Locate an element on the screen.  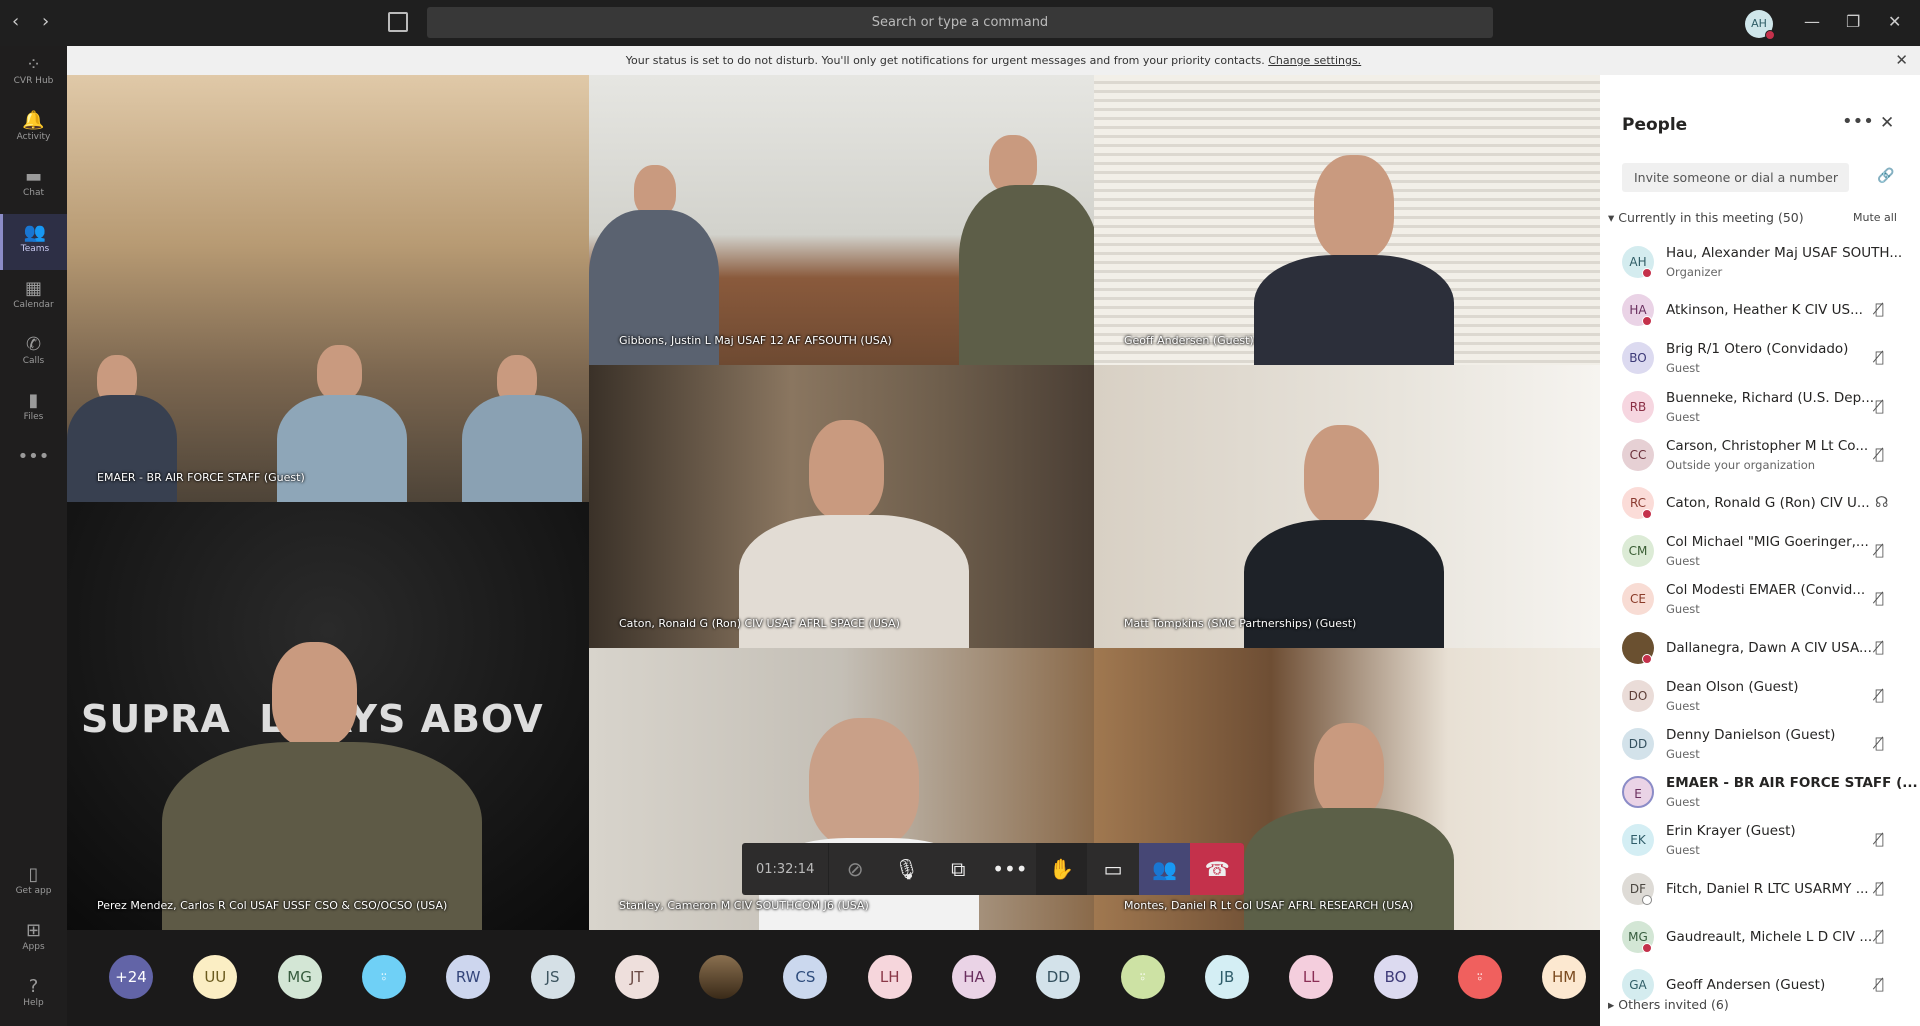
user-avatar: AH is located at coordinates (1760, 25).